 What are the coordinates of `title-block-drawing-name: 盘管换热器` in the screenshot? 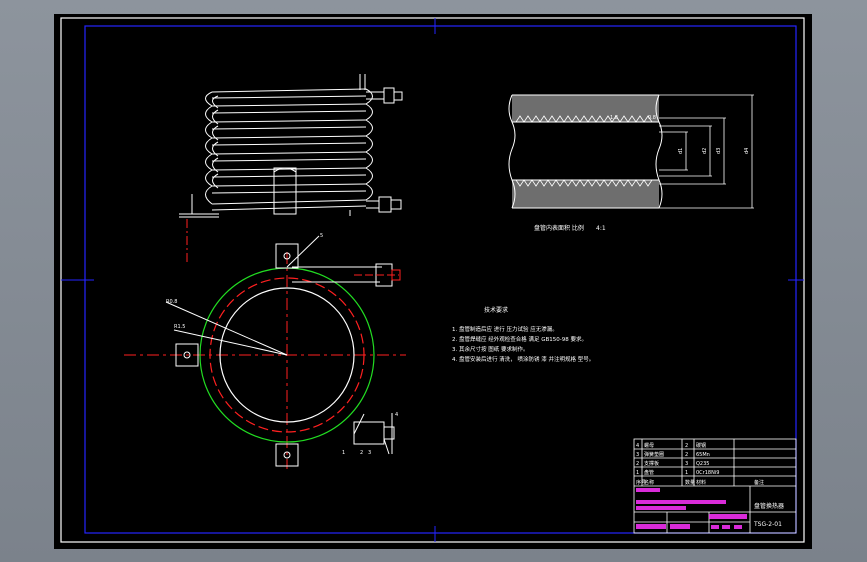 It's located at (769, 506).